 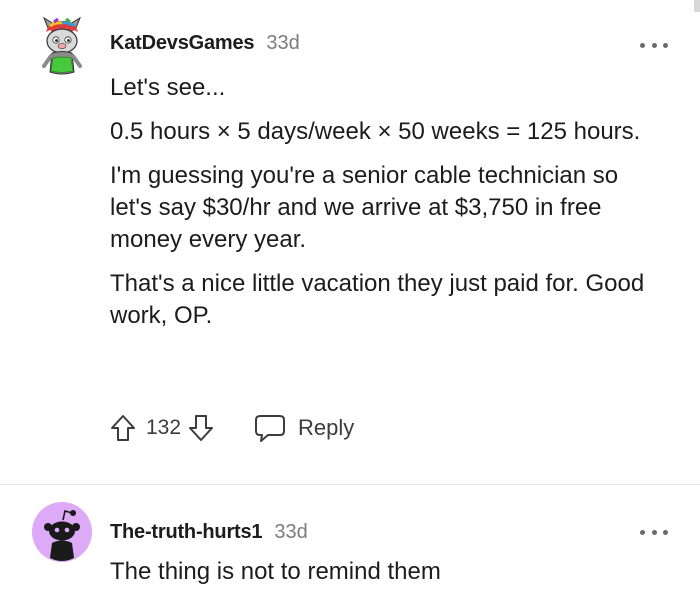 I want to click on comment-paragraph: The thing is not to remind them, so click(x=275, y=571).